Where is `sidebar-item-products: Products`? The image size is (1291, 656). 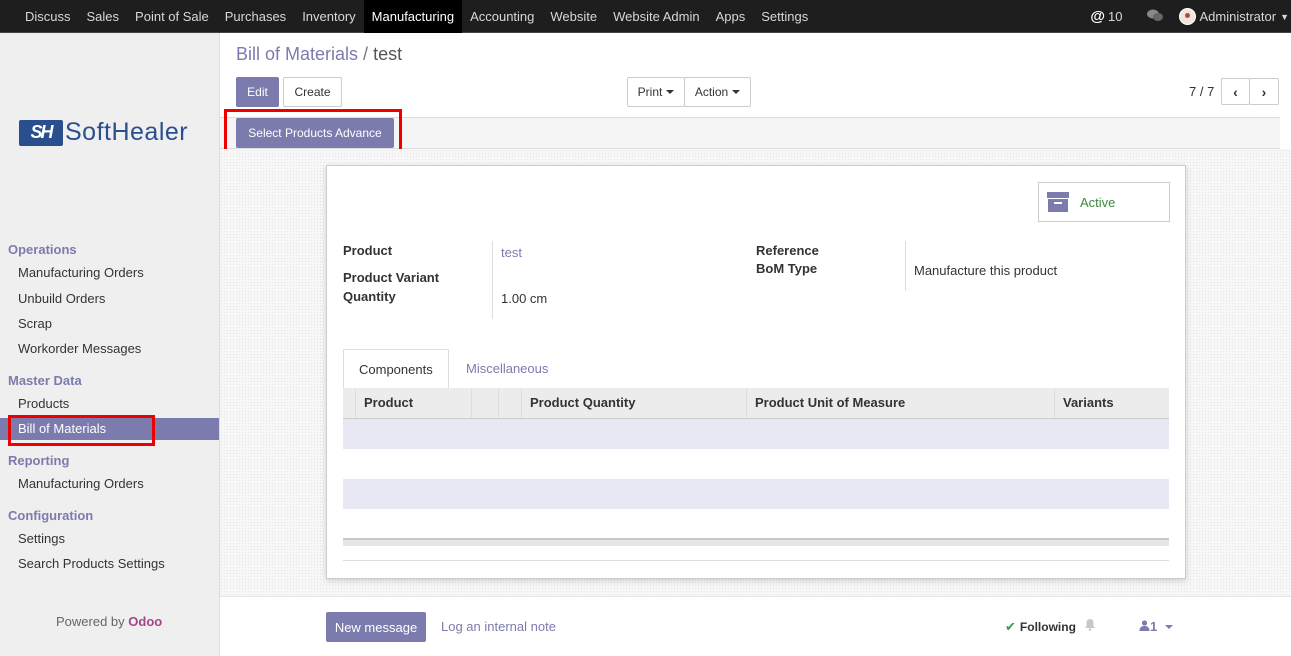
sidebar-item-products: Products is located at coordinates (109, 404).